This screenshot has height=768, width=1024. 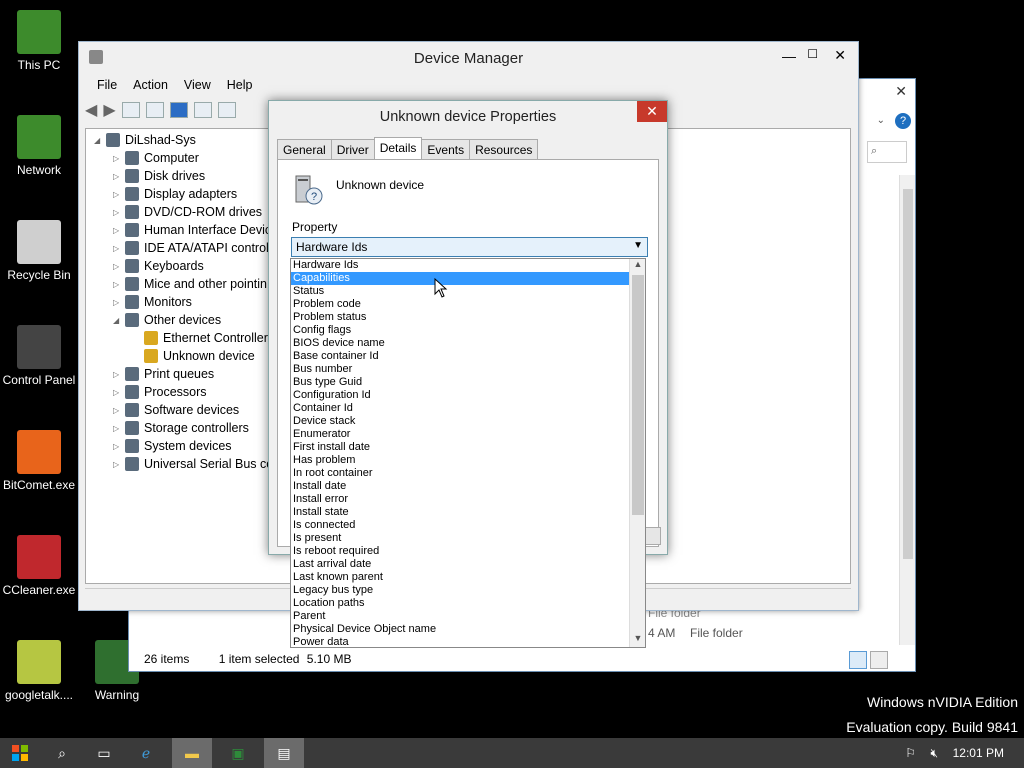 I want to click on details-view-icon, so click(x=858, y=660).